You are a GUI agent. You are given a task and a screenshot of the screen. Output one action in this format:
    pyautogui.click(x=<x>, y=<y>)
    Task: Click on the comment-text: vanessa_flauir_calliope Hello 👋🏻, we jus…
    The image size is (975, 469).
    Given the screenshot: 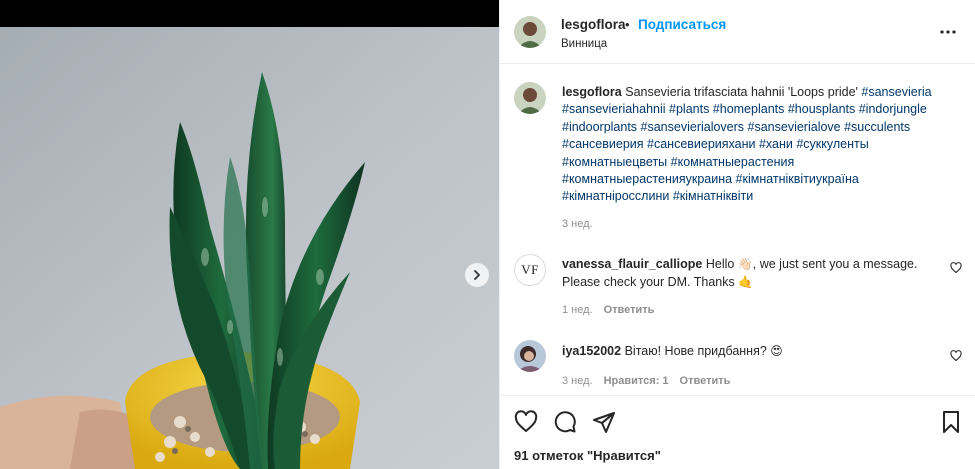 What is the action you would take?
    pyautogui.click(x=747, y=273)
    